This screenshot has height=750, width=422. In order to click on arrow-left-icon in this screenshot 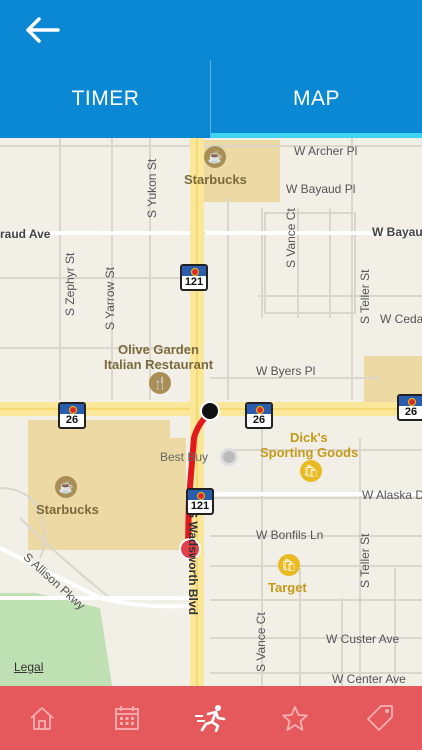, I will do `click(43, 30)`.